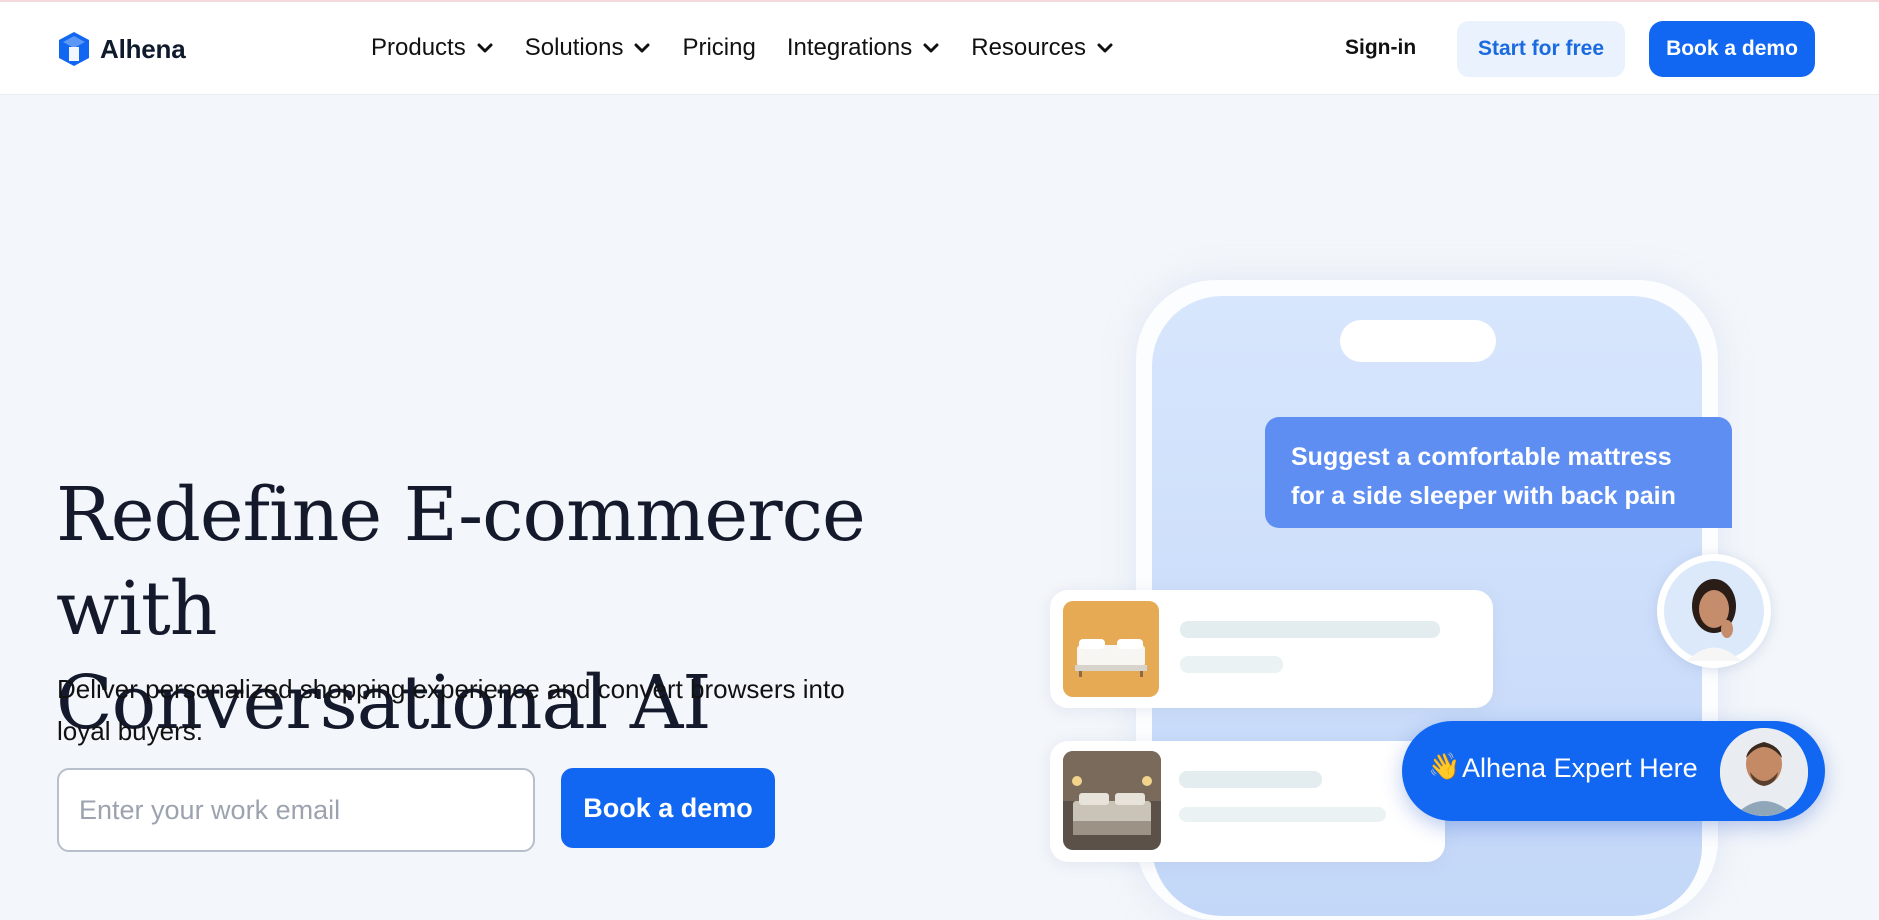 This screenshot has width=1879, height=920. Describe the element at coordinates (849, 47) in the screenshot. I see `nav-integrations-label: Integrations` at that location.